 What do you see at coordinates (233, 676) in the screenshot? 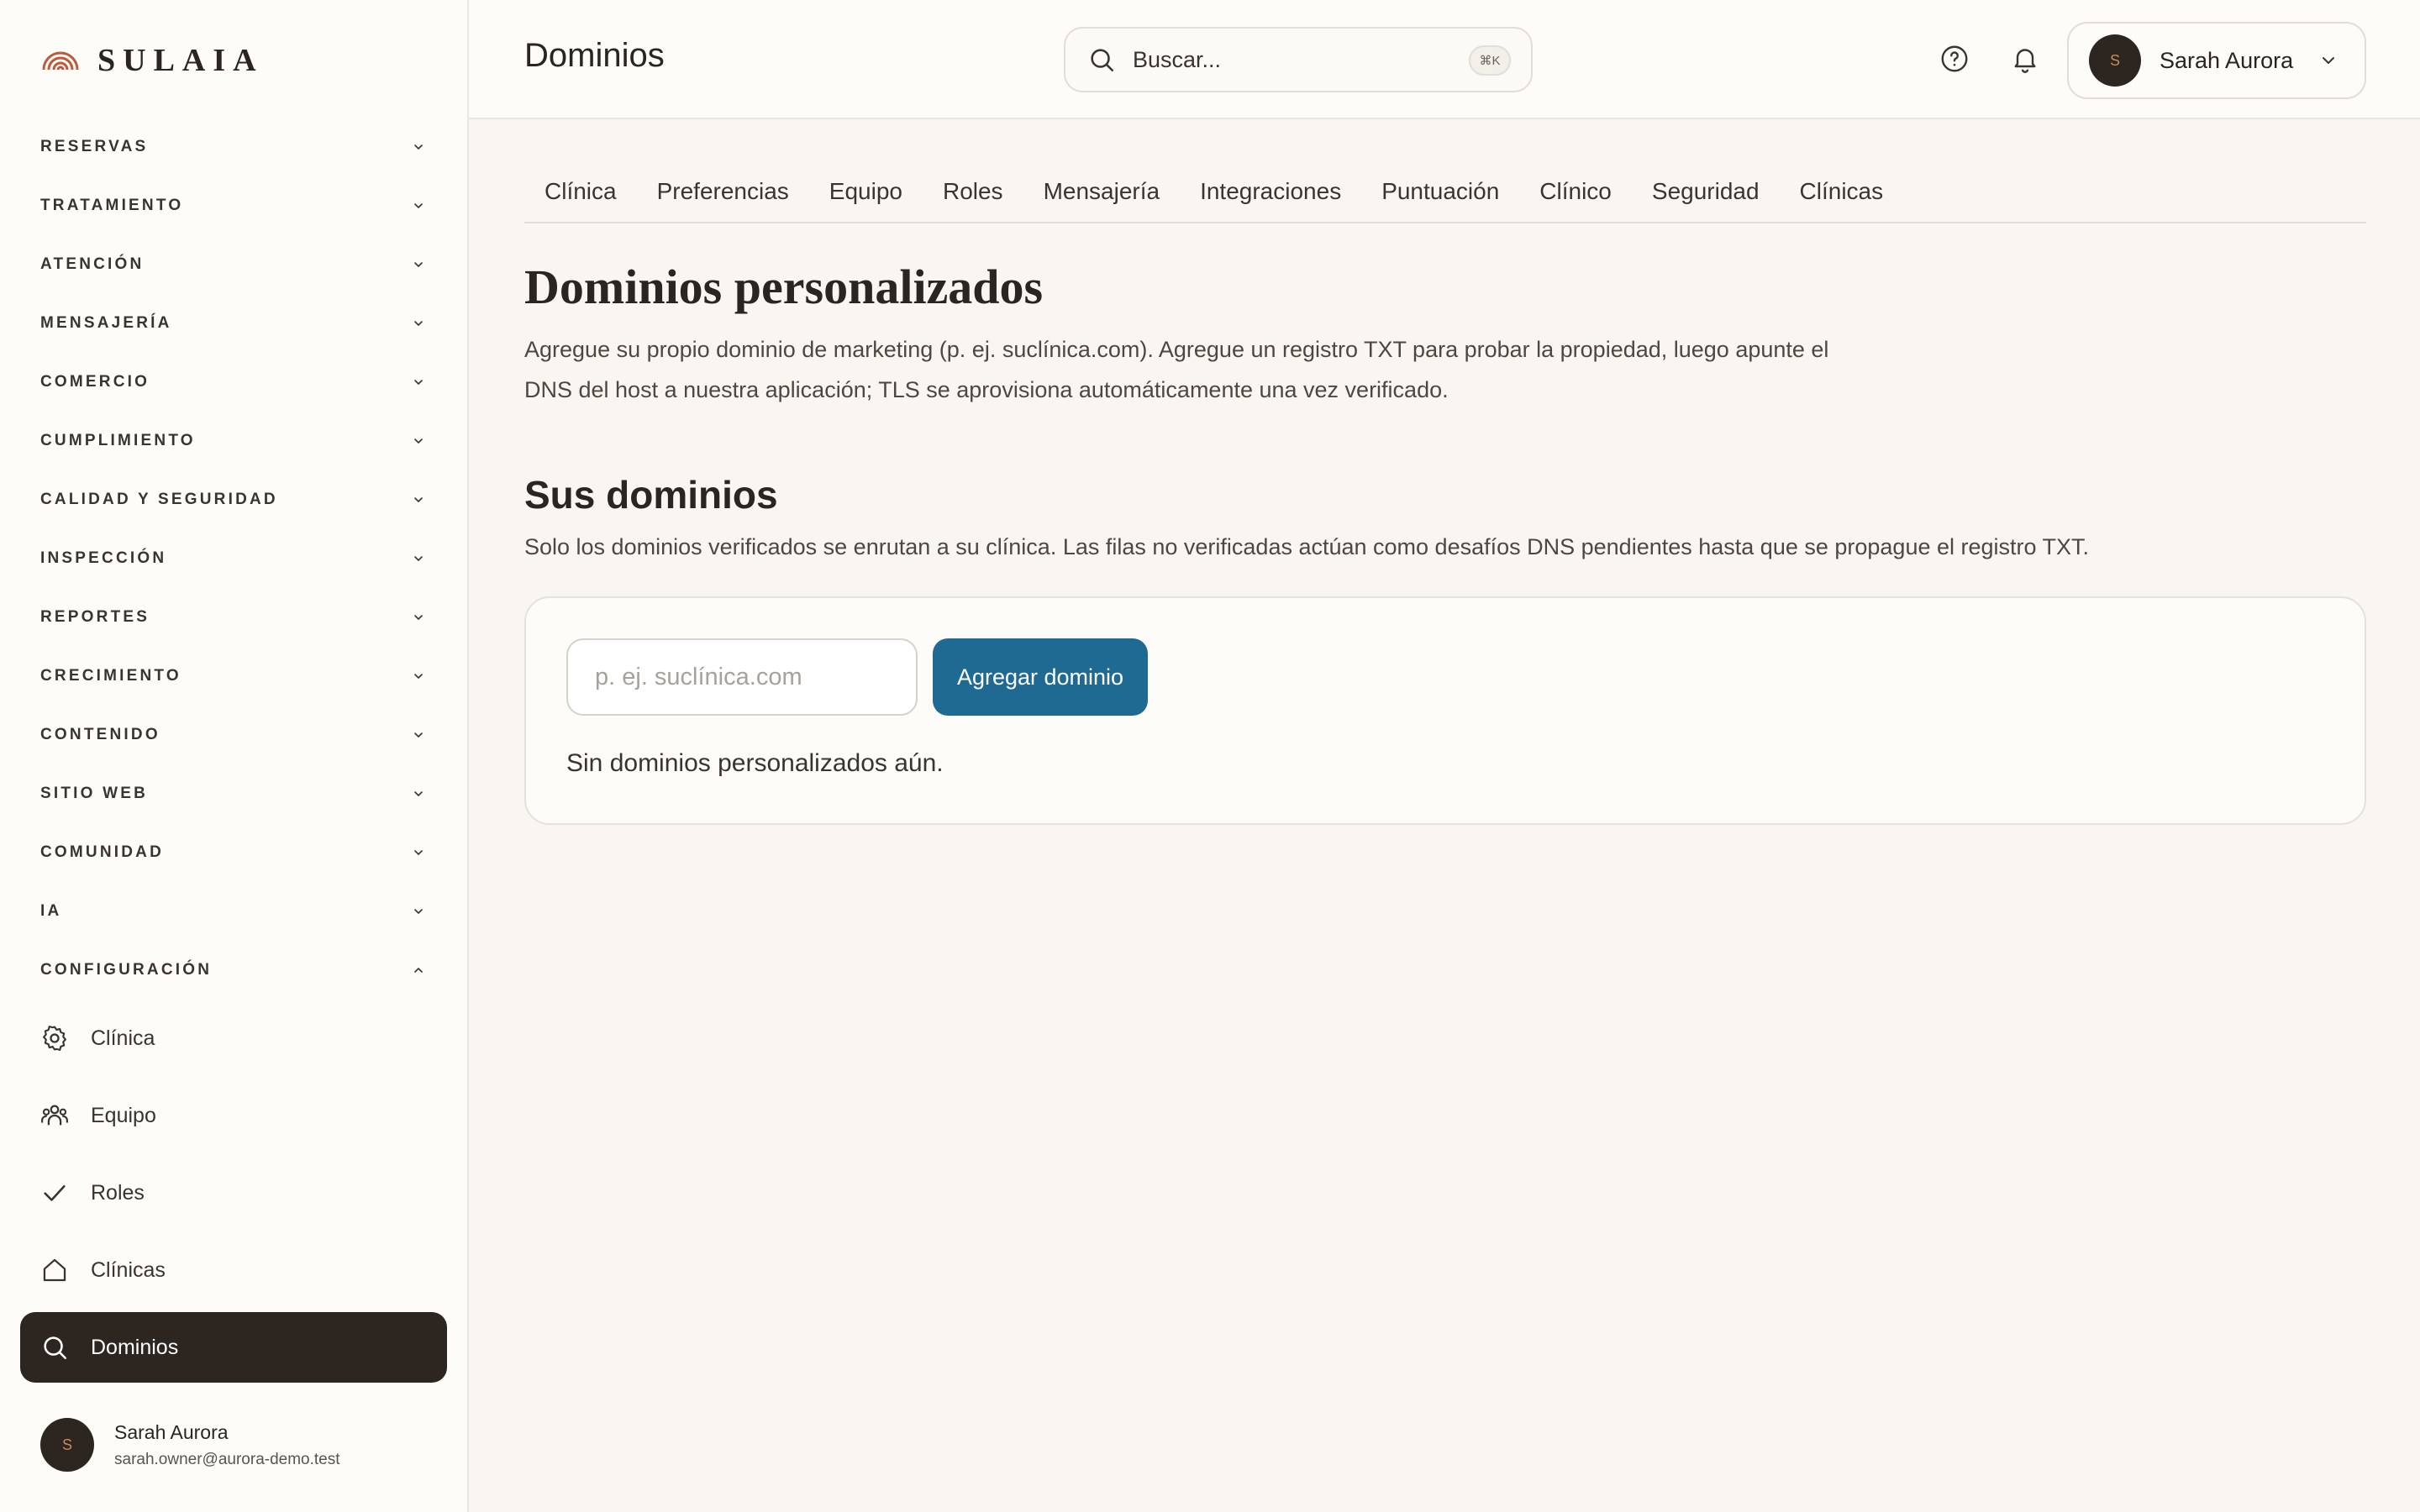
I see `sidebar-section-crecimiento: CRECIMIENTO` at bounding box center [233, 676].